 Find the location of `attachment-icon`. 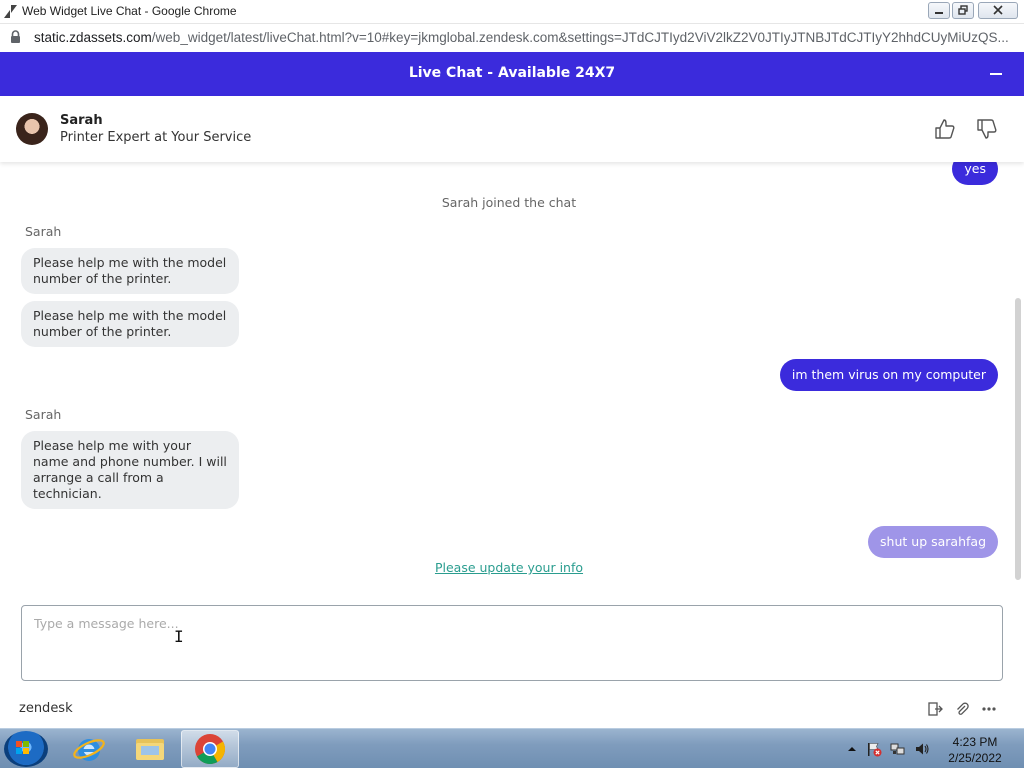

attachment-icon is located at coordinates (962, 709).